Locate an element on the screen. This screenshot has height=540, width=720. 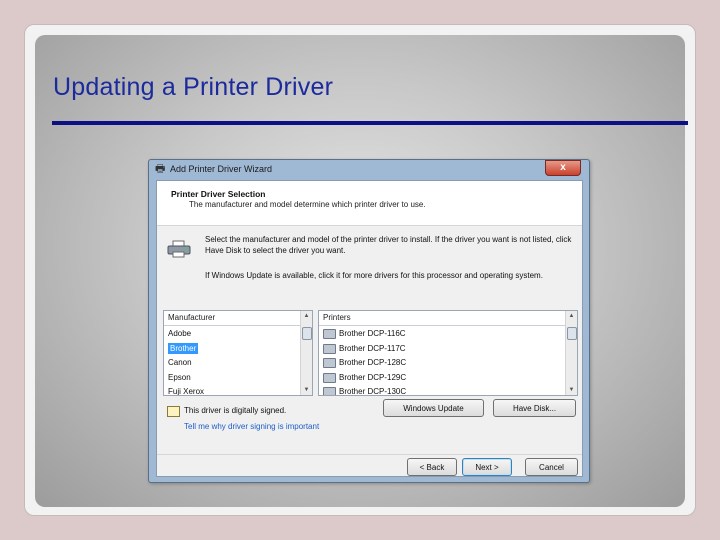
list-item: Epson is located at coordinates (232, 378).